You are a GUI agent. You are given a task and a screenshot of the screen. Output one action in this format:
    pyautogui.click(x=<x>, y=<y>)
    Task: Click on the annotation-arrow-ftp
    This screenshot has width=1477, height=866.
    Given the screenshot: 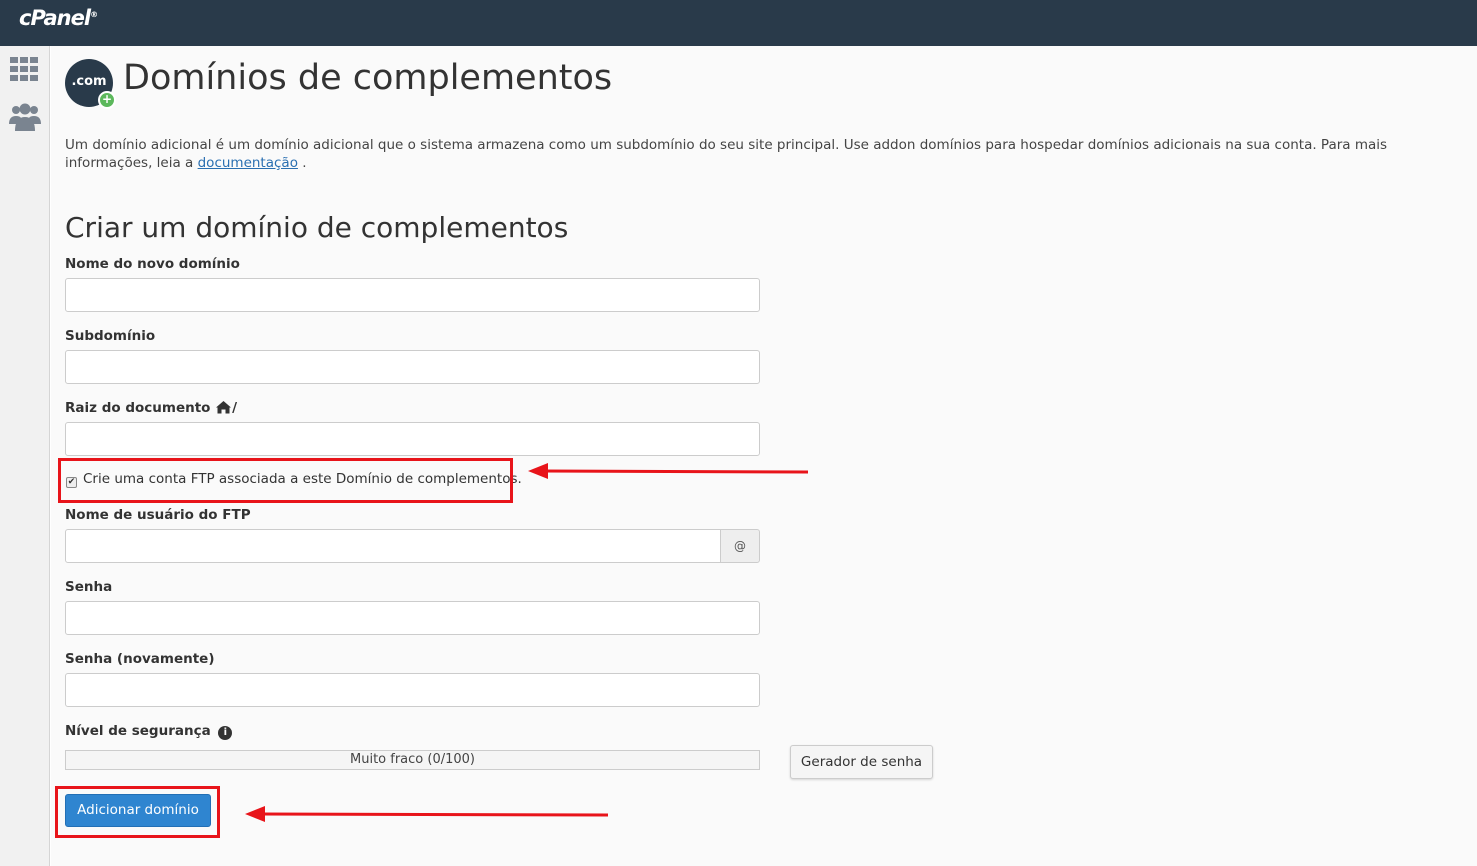 What is the action you would take?
    pyautogui.click(x=668, y=471)
    